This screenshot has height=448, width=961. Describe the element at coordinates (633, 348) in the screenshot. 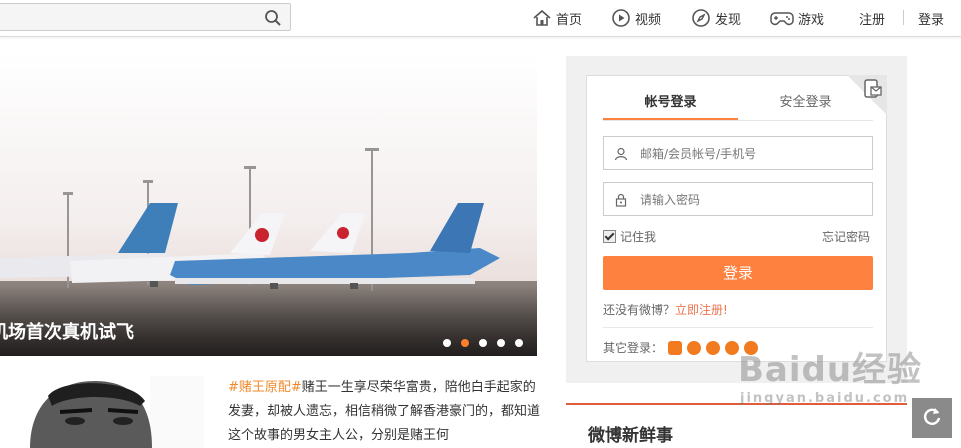

I see `other-login-label: 其它登录：` at that location.